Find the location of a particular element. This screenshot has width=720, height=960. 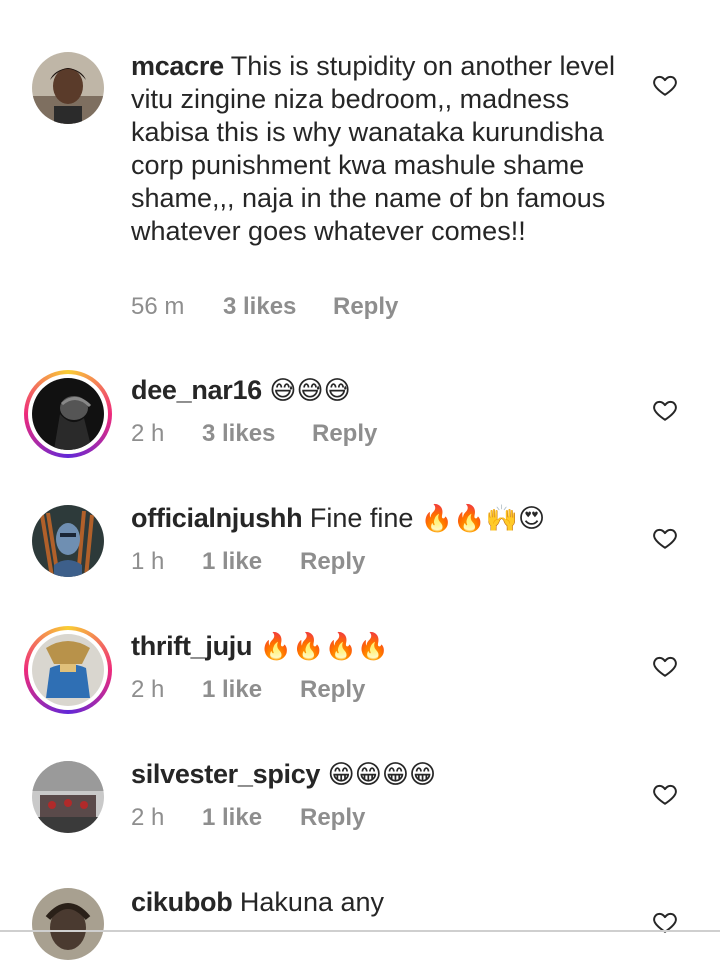

comment-meta: 1 h 1 like Reply is located at coordinates (248, 562).